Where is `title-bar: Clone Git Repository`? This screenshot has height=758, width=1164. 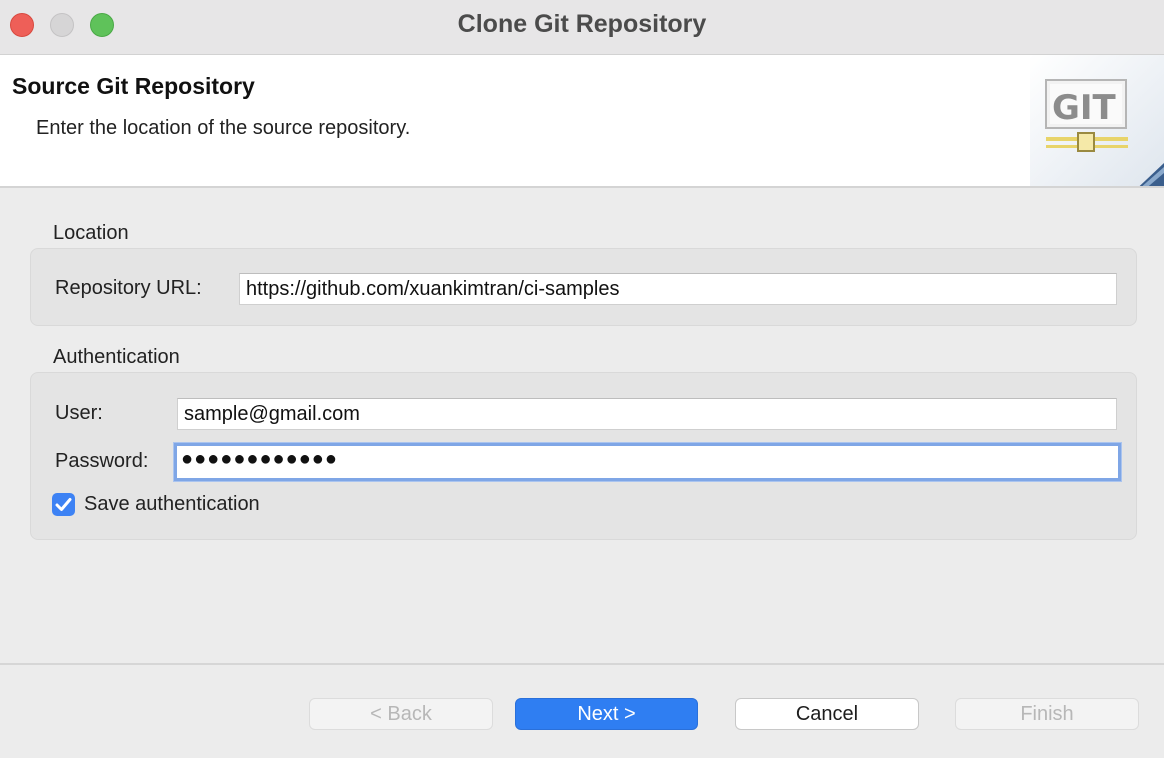
title-bar: Clone Git Repository is located at coordinates (582, 27).